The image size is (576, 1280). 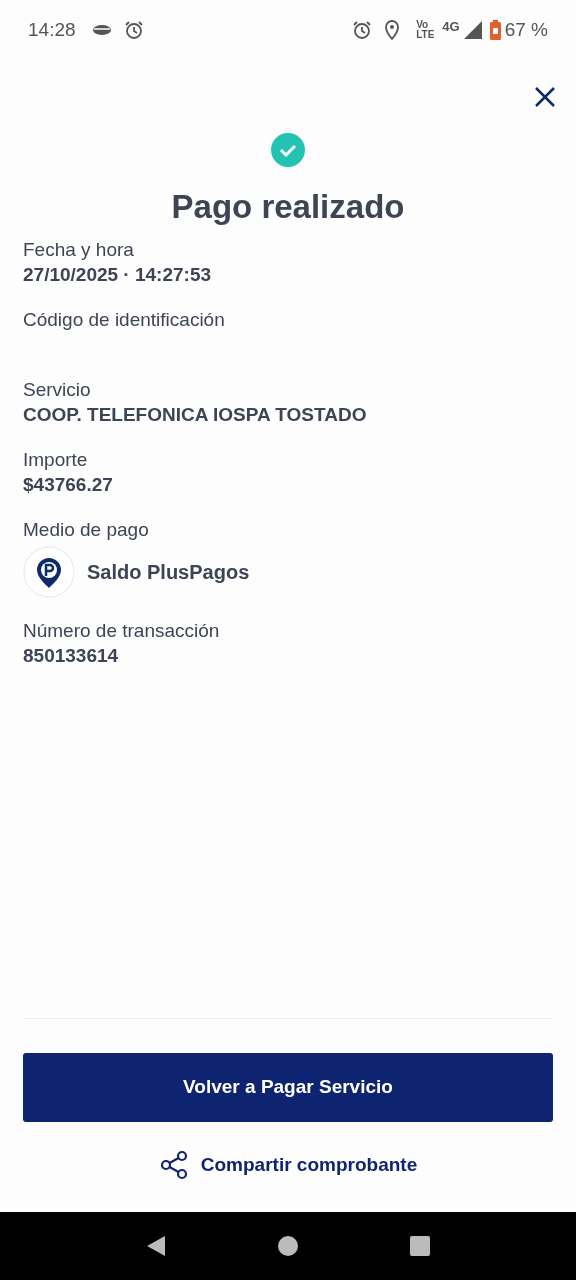 What do you see at coordinates (392, 30) in the screenshot?
I see `location-icon` at bounding box center [392, 30].